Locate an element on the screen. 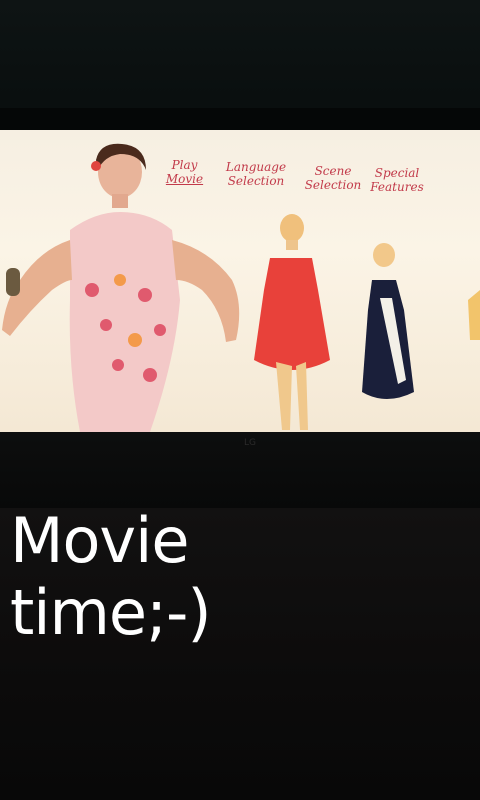  menu-scene-selection: Scene Selection is located at coordinates (333, 178).